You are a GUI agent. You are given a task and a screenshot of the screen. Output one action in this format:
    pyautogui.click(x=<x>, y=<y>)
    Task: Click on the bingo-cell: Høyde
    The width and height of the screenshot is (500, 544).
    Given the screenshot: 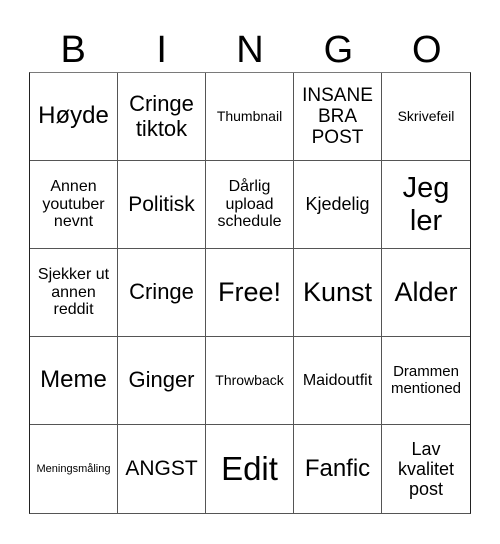 What is the action you would take?
    pyautogui.click(x=74, y=117)
    